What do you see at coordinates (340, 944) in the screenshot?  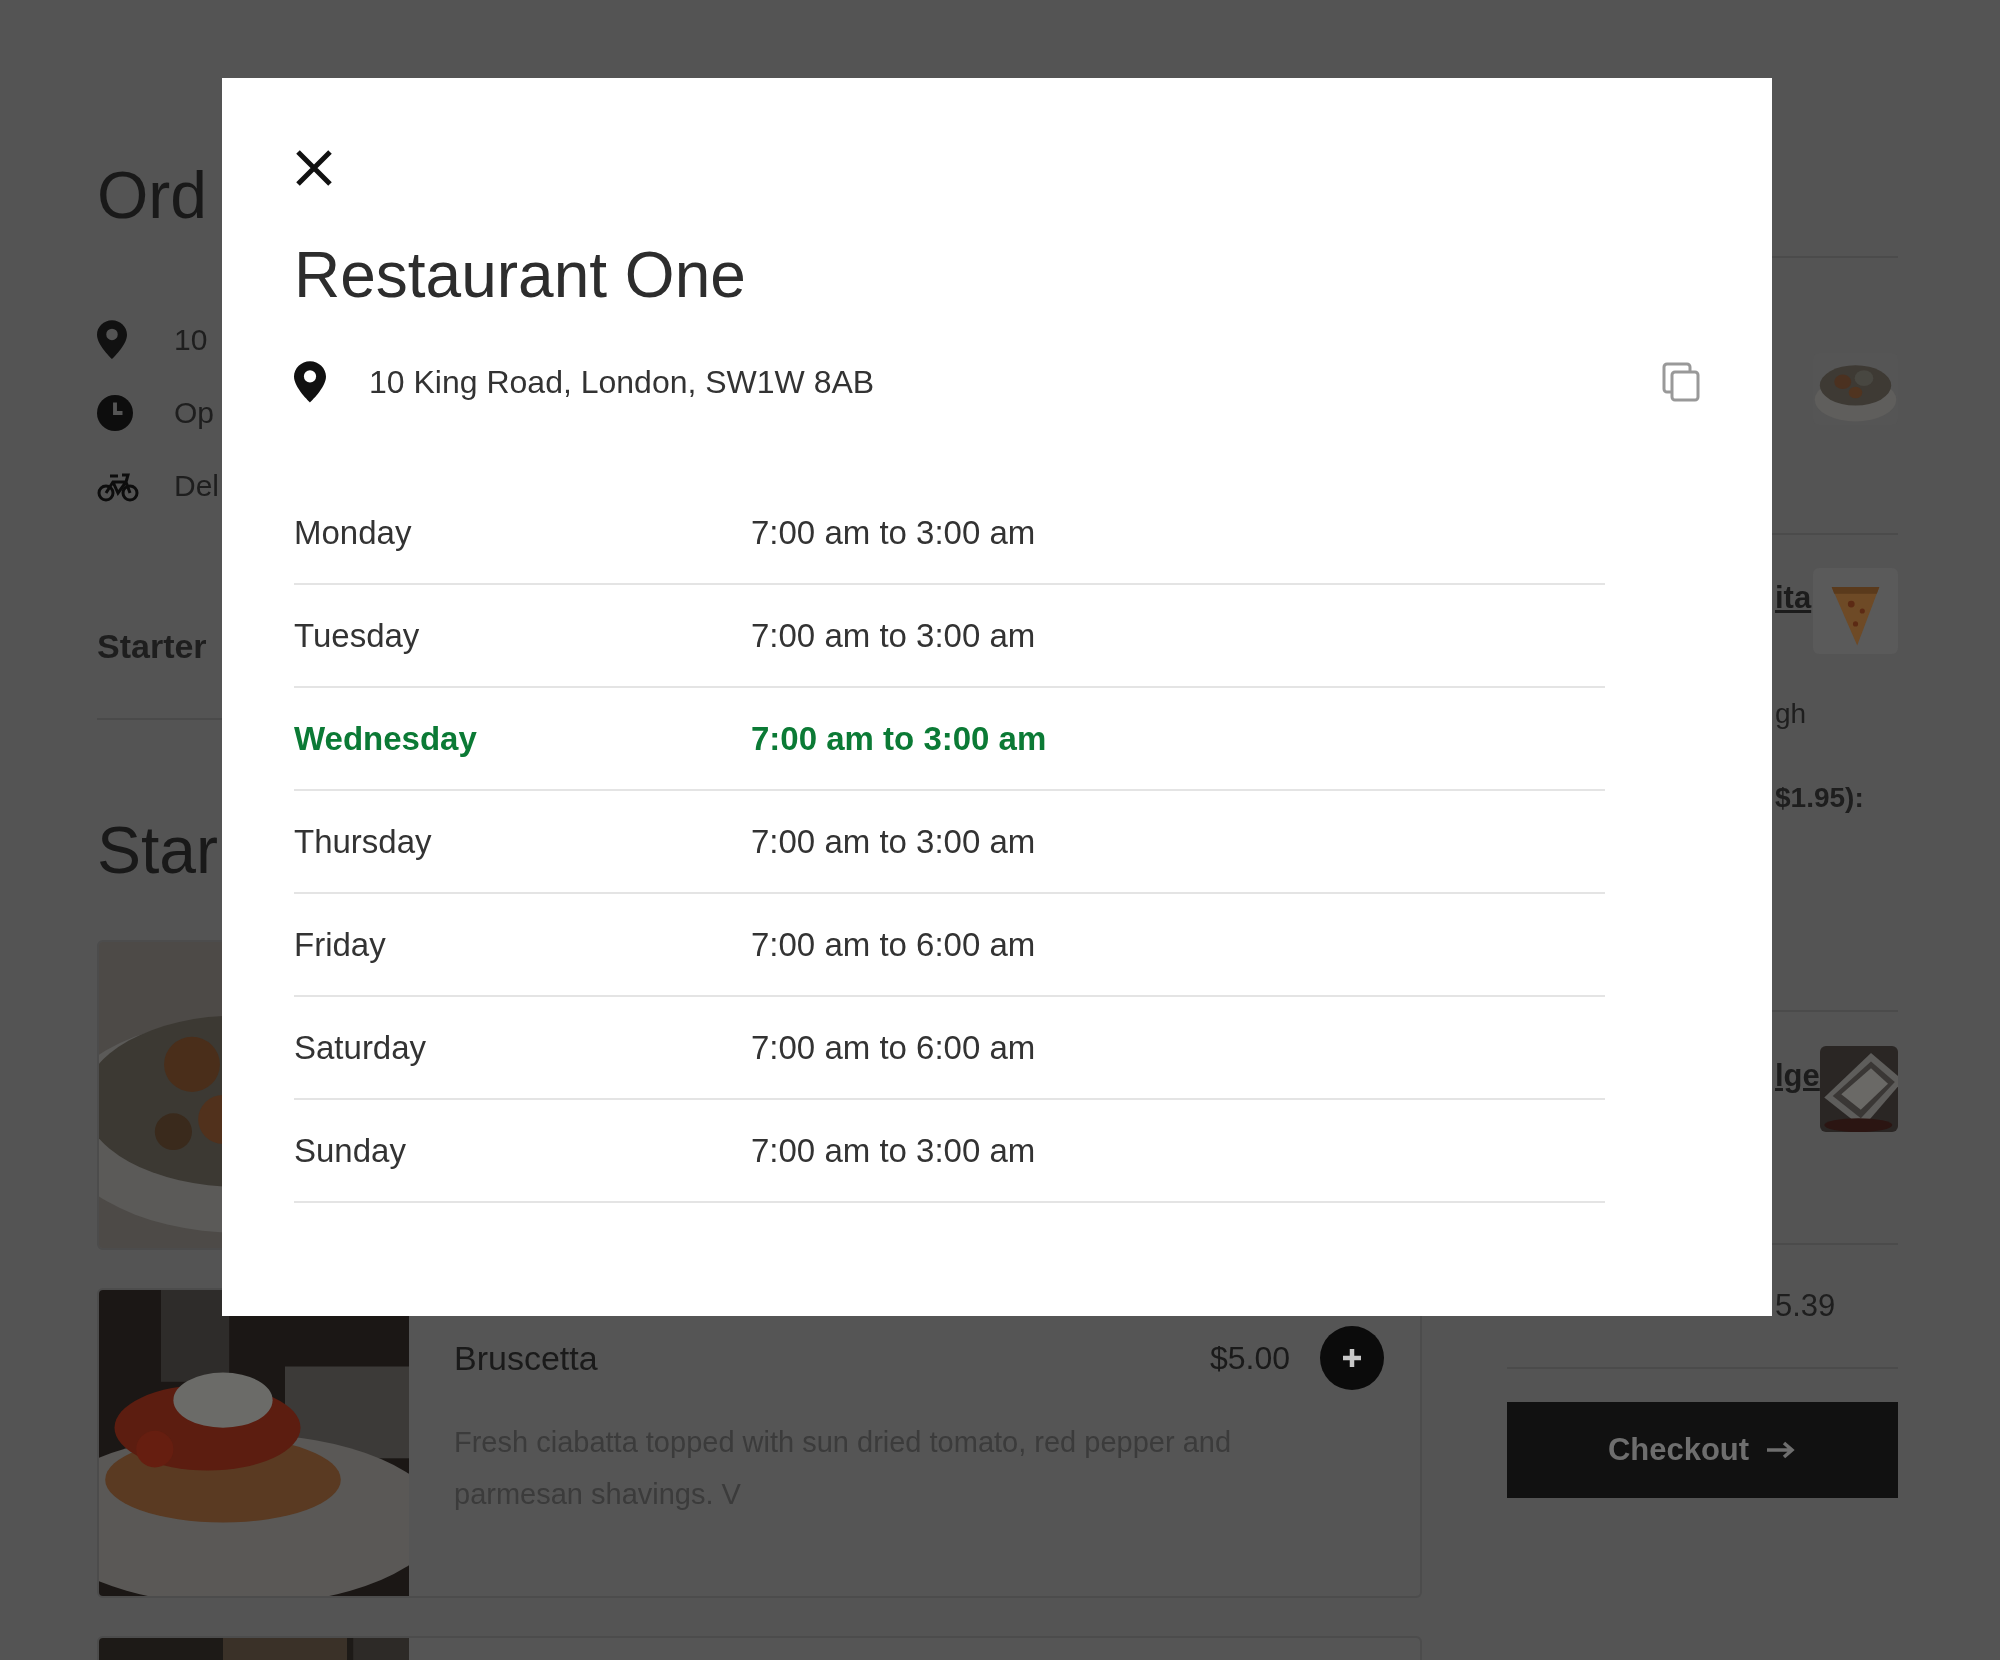 I see `day-label: Friday` at bounding box center [340, 944].